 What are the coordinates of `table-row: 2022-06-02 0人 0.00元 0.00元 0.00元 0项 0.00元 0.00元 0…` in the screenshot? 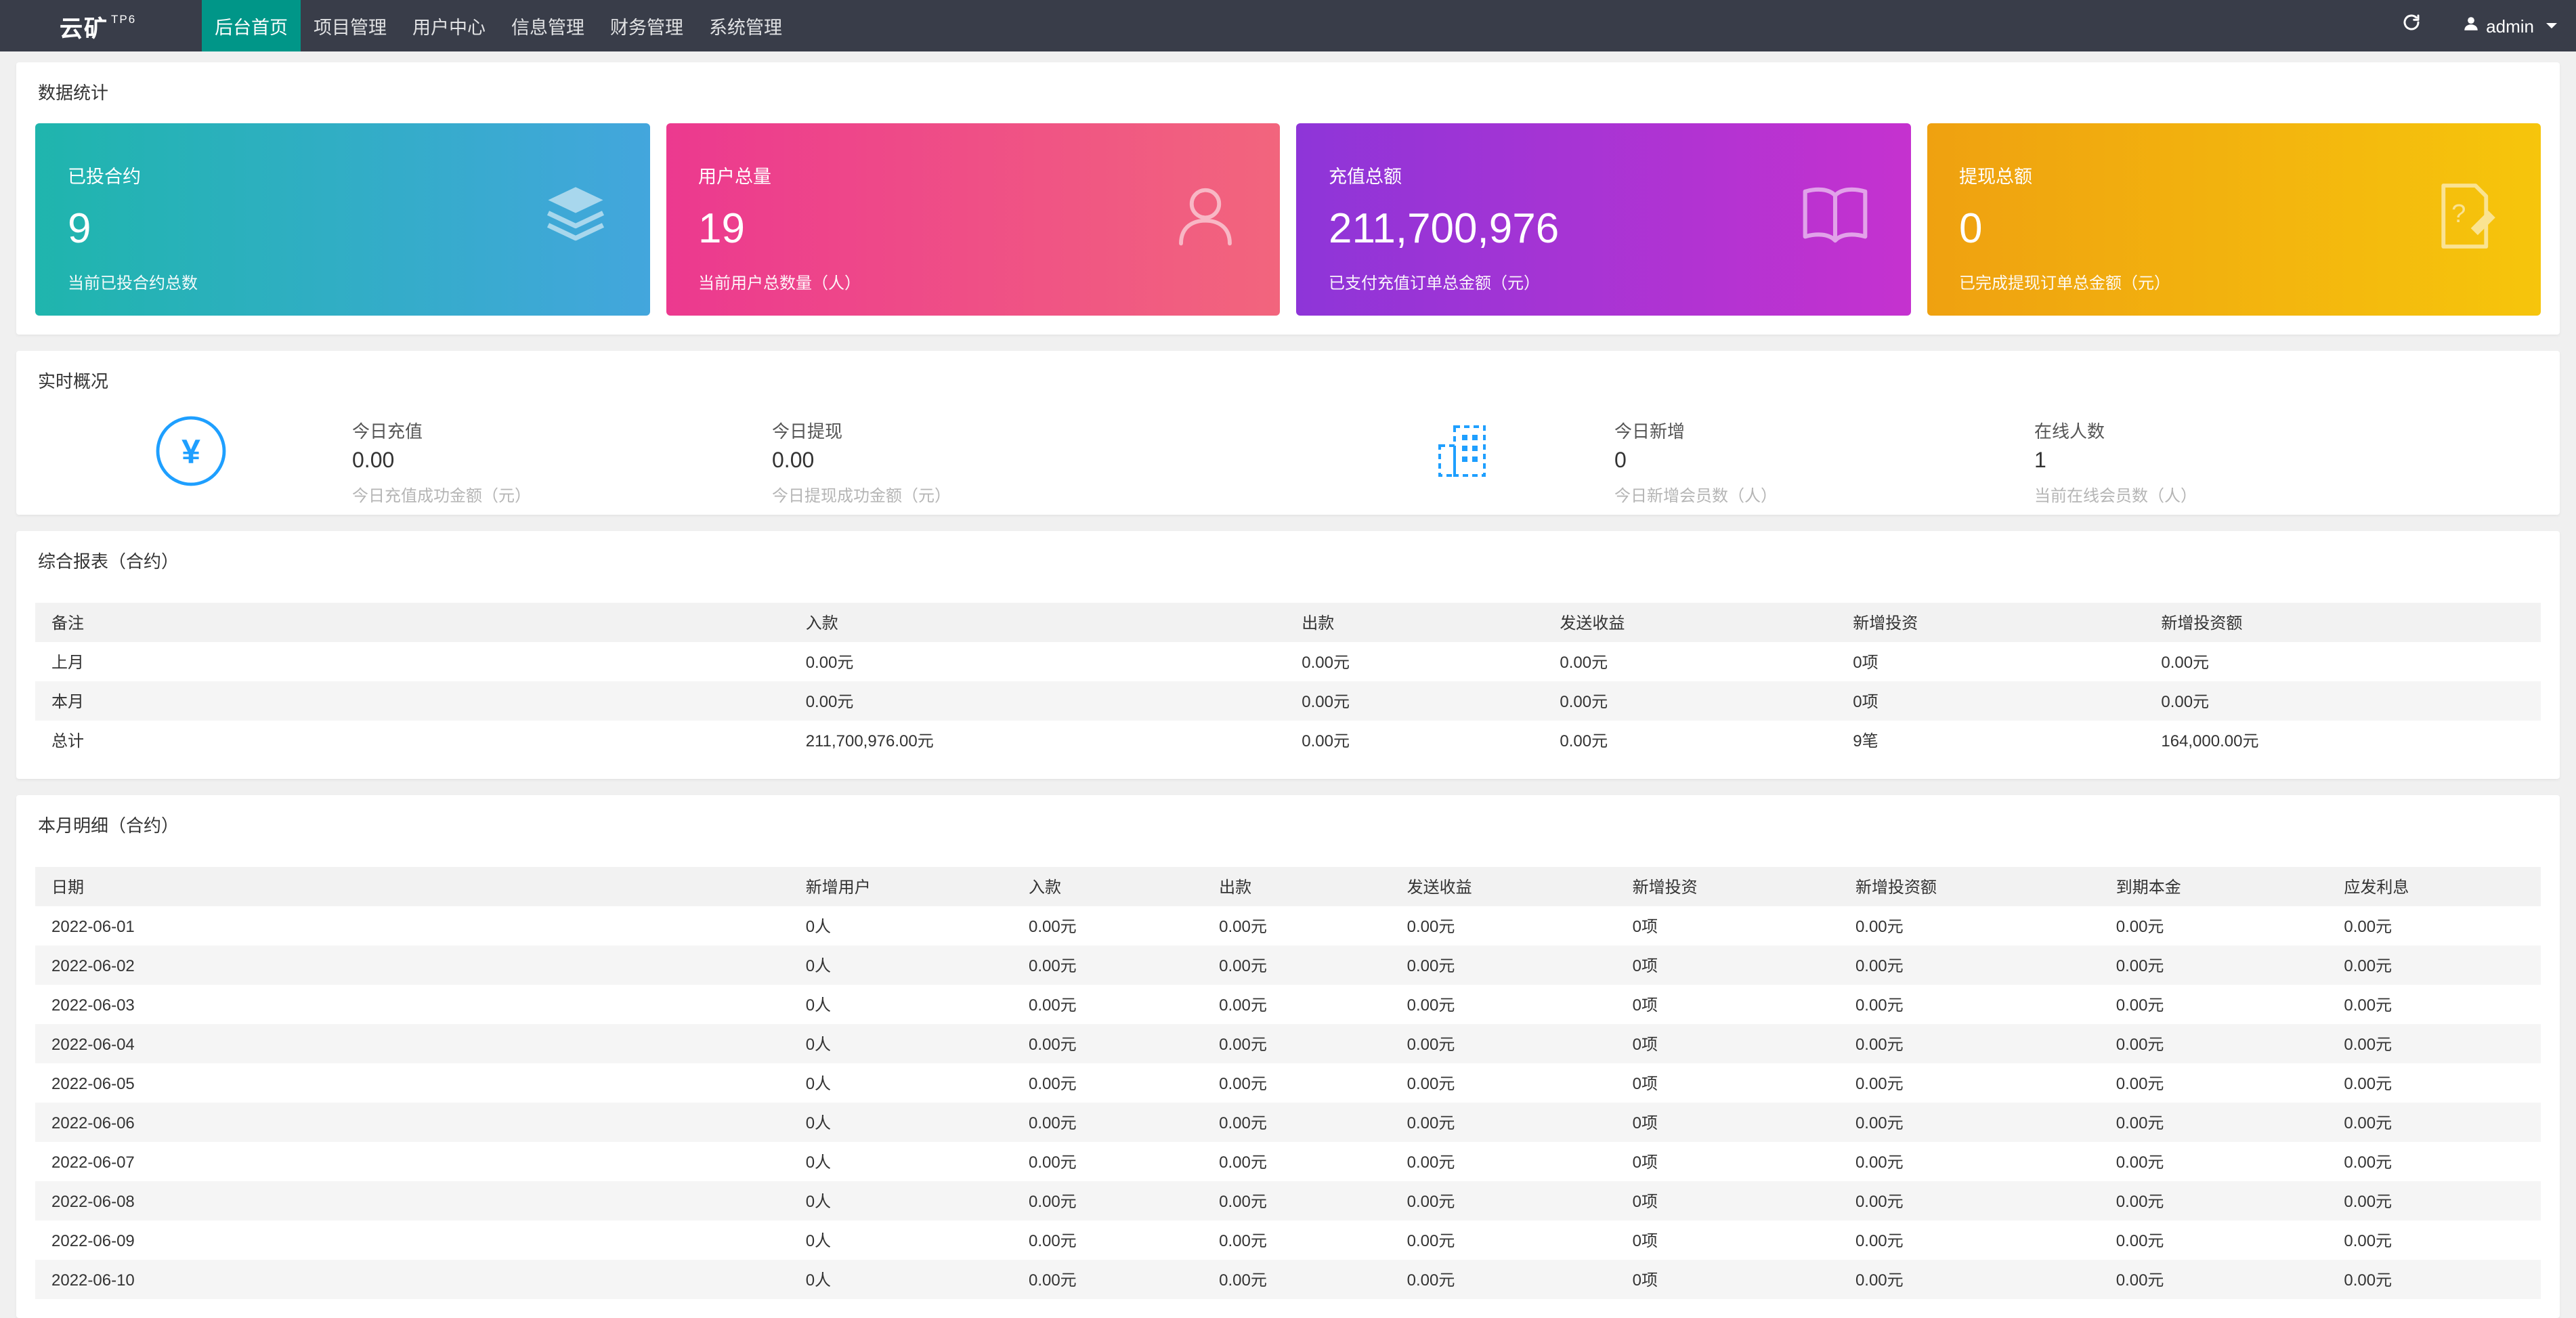 It's located at (1288, 965).